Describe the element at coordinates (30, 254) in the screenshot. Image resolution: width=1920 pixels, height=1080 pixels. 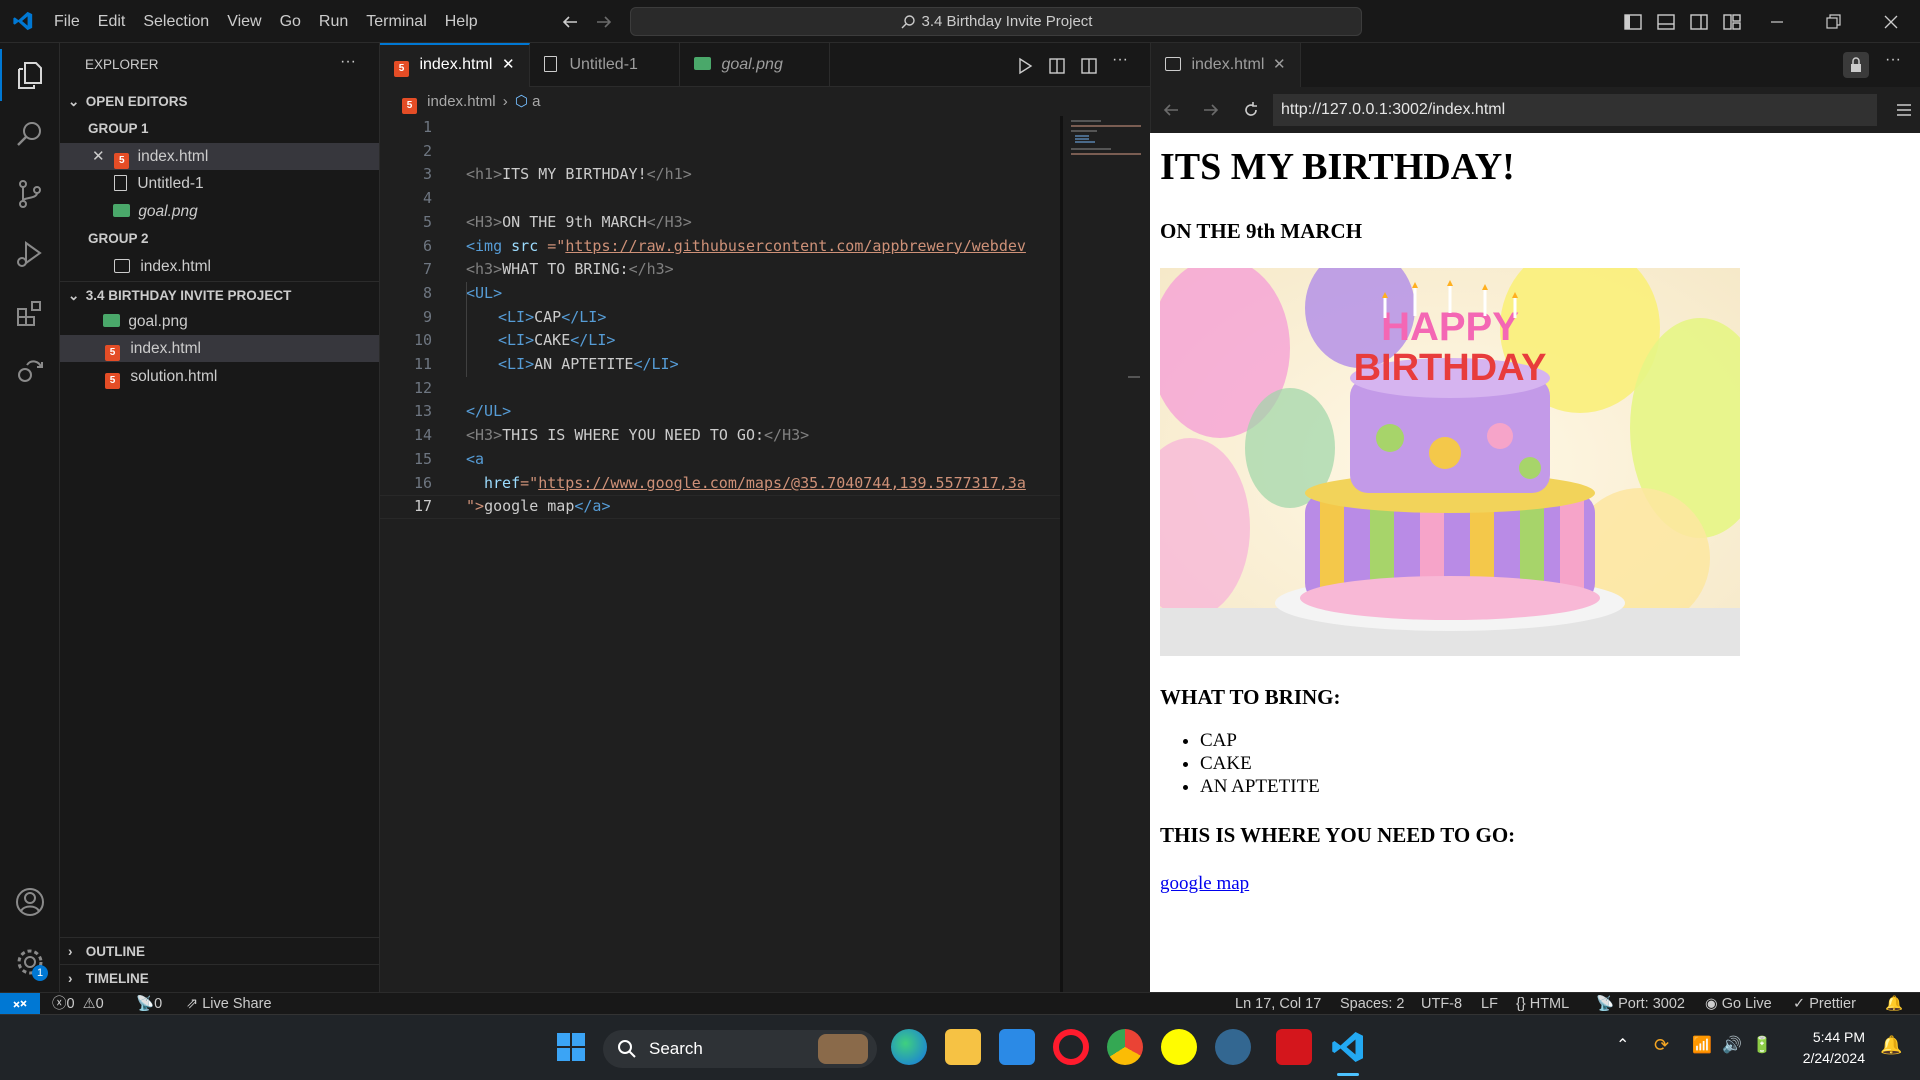
I see `run-debug-icon` at that location.